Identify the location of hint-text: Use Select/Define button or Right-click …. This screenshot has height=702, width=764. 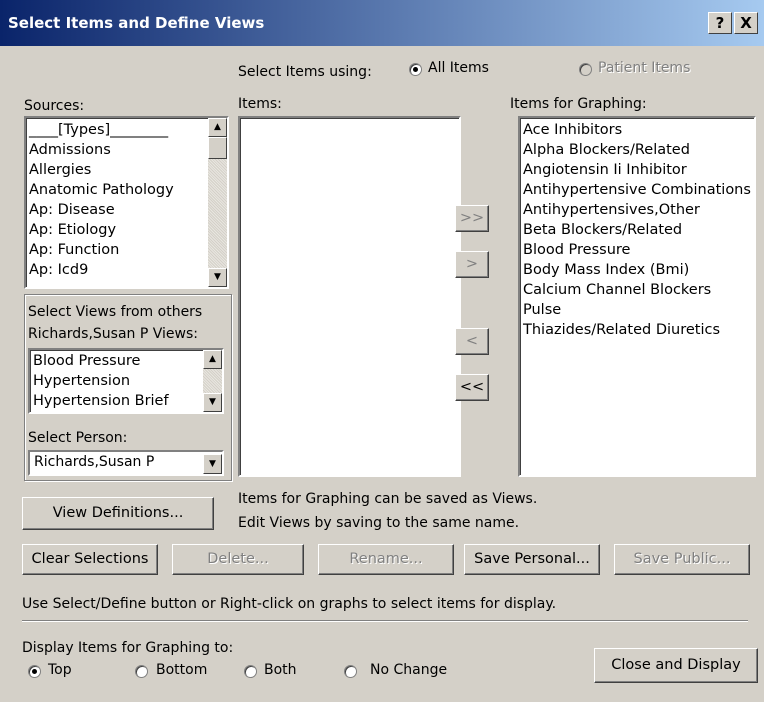
(289, 604).